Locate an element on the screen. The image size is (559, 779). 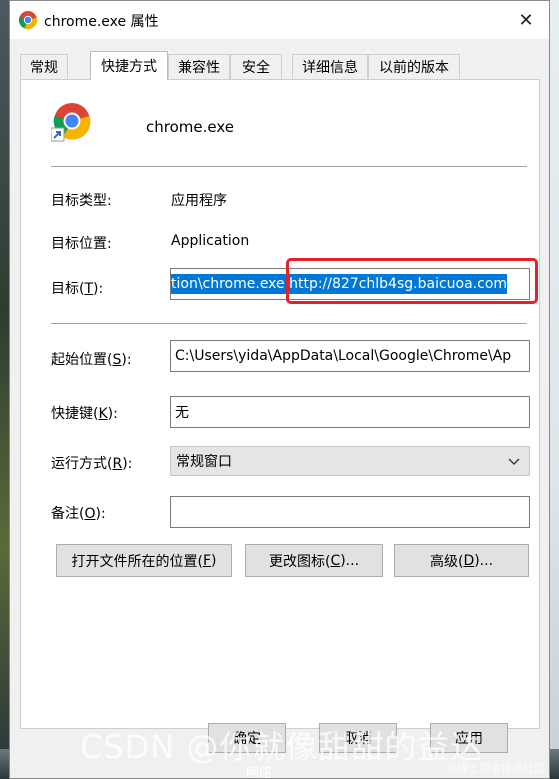
chevron-down-icon is located at coordinates (514, 461).